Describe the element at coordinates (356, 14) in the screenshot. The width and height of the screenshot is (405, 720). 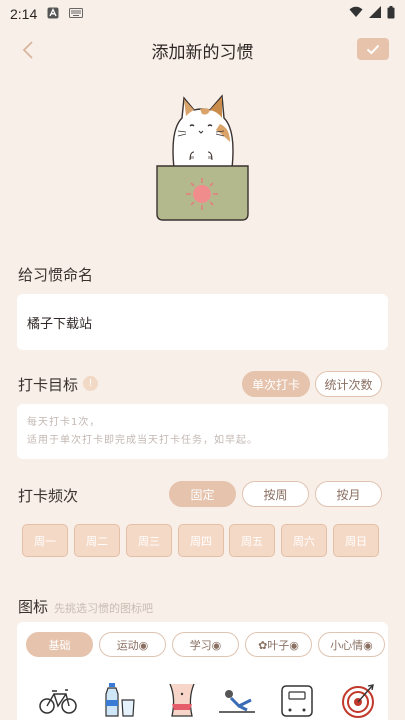
I see `wifi-icon` at that location.